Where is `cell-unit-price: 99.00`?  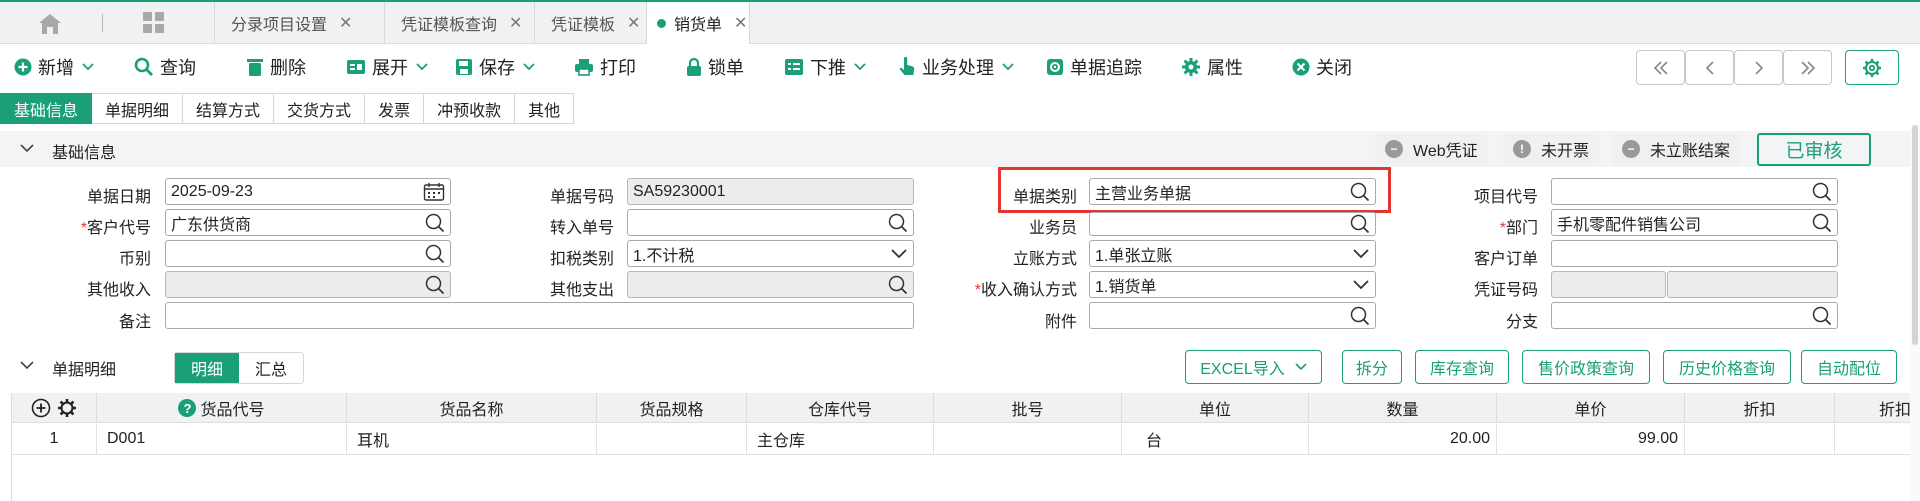 cell-unit-price: 99.00 is located at coordinates (1591, 439).